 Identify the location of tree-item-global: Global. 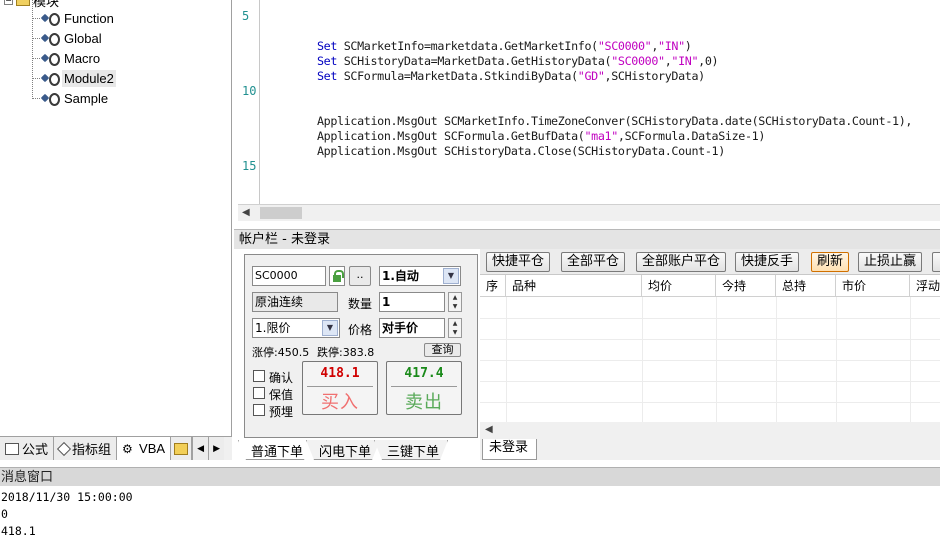
(68, 38).